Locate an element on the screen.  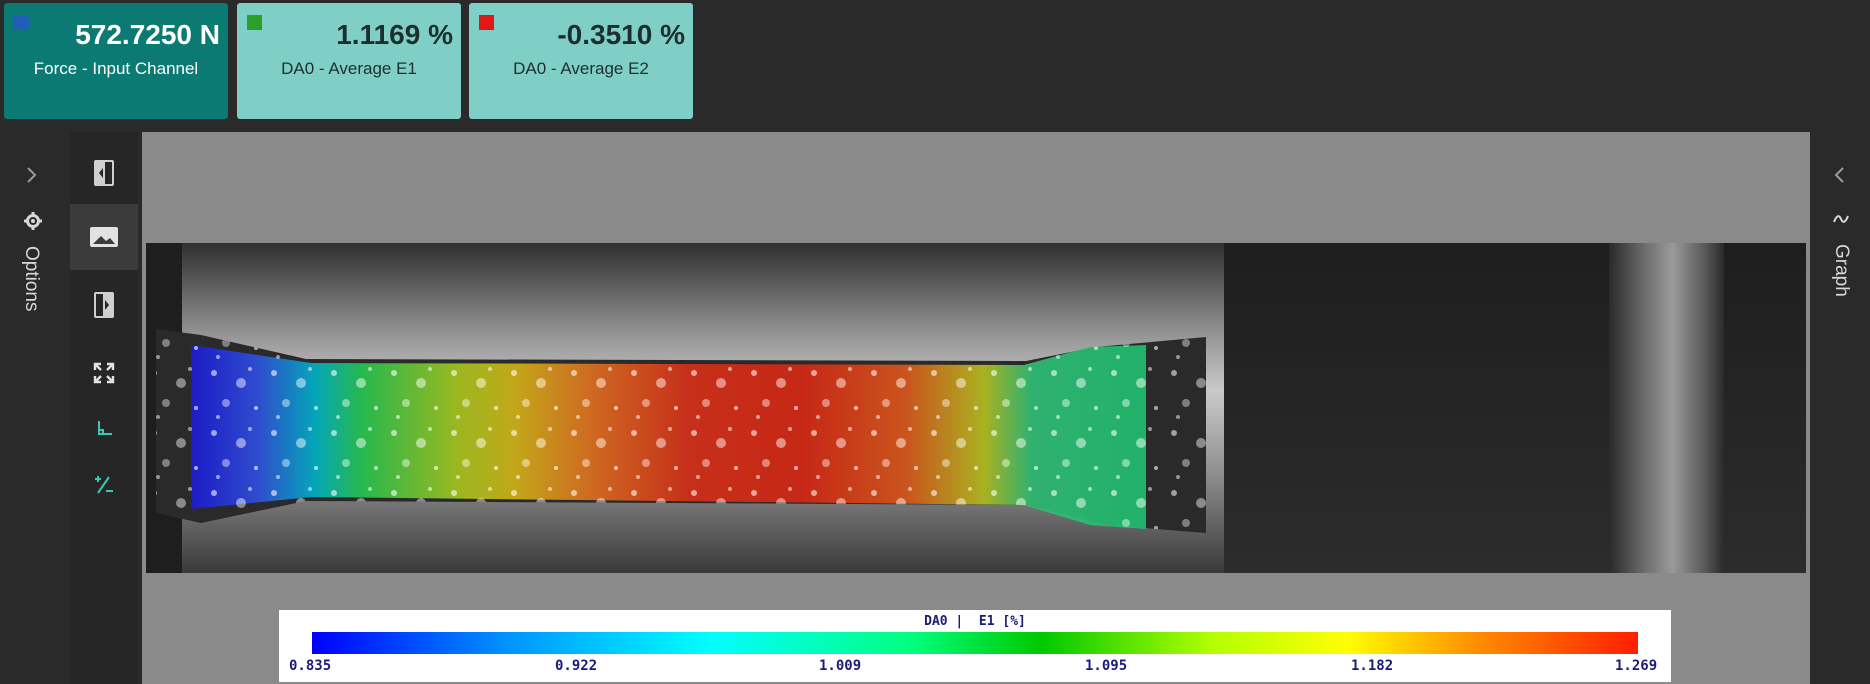
collapse-left-panel-button is located at coordinates (104, 173).